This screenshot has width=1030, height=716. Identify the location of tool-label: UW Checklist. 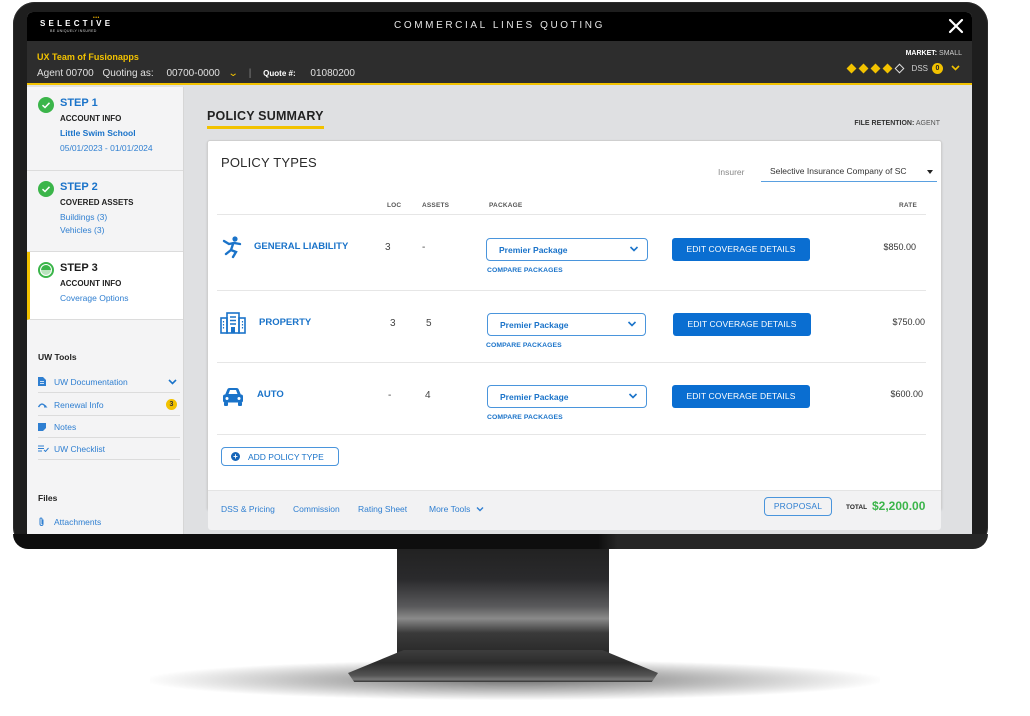
(80, 448).